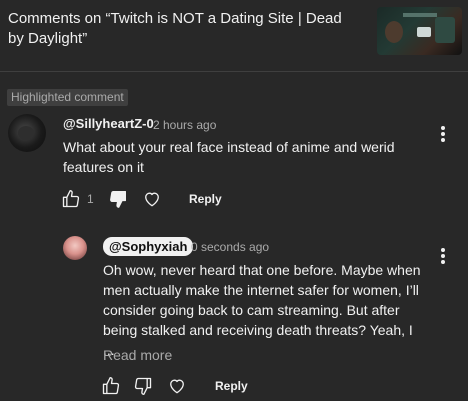 The height and width of the screenshot is (401, 468). I want to click on reply-dislike-button, so click(143, 386).